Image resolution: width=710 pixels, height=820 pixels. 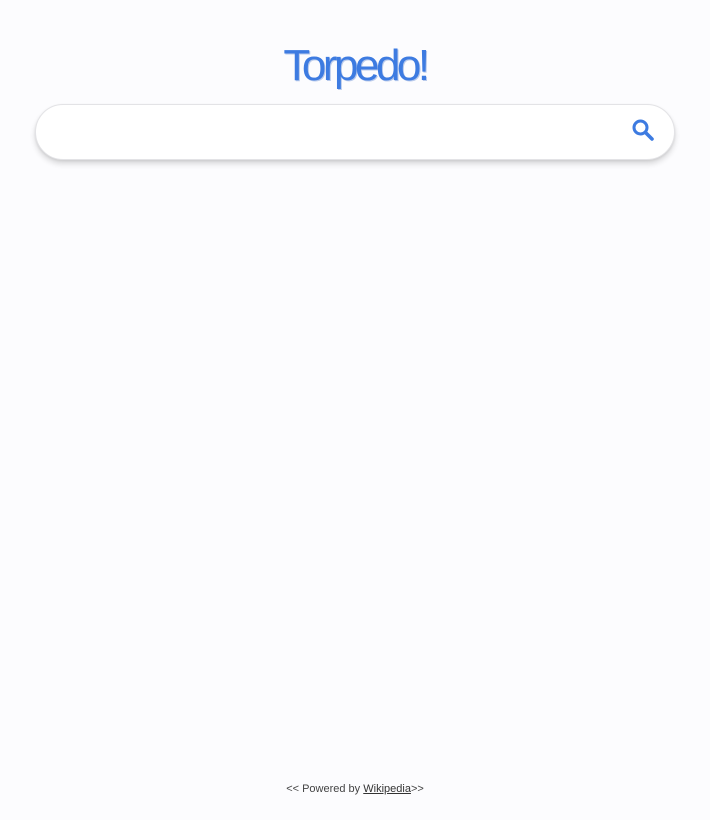 I want to click on wikipedia-link: Wikipedia, so click(x=387, y=789).